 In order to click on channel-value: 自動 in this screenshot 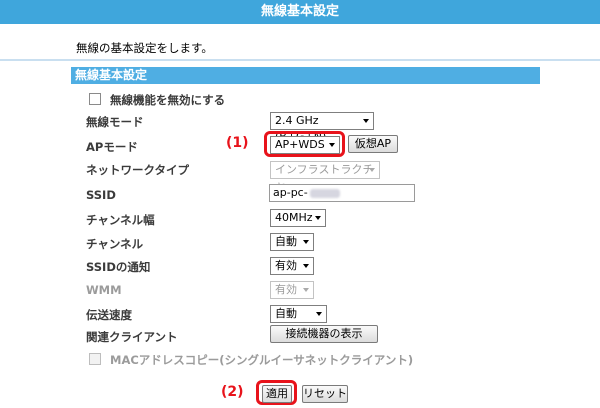, I will do `click(286, 241)`.